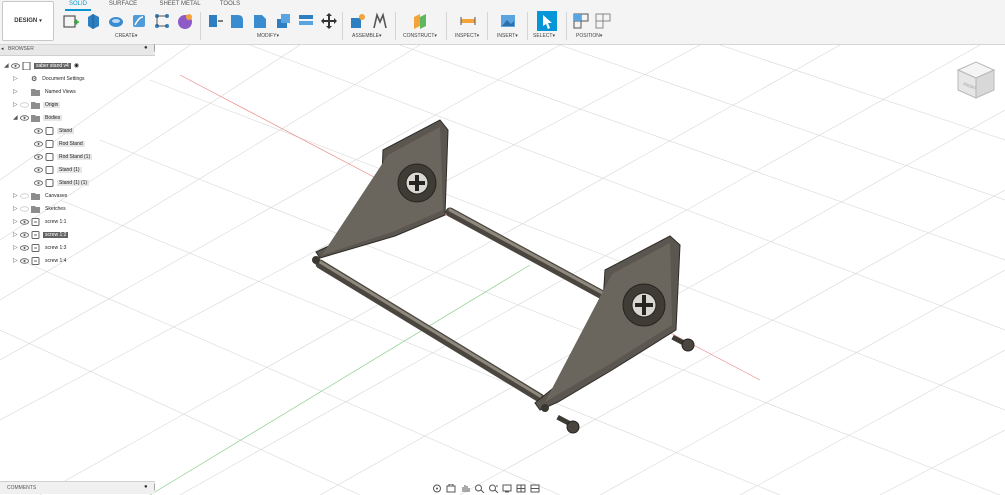 The image size is (1005, 495). Describe the element at coordinates (52, 65) in the screenshot. I see `document-name: saber stand v4` at that location.